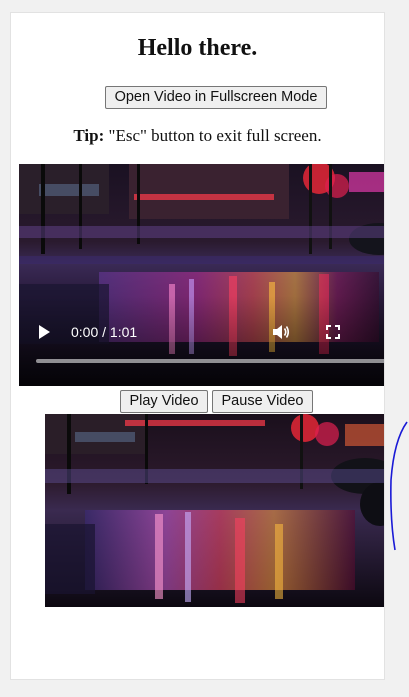 This screenshot has height=697, width=409. Describe the element at coordinates (281, 332) in the screenshot. I see `volume-icon` at that location.